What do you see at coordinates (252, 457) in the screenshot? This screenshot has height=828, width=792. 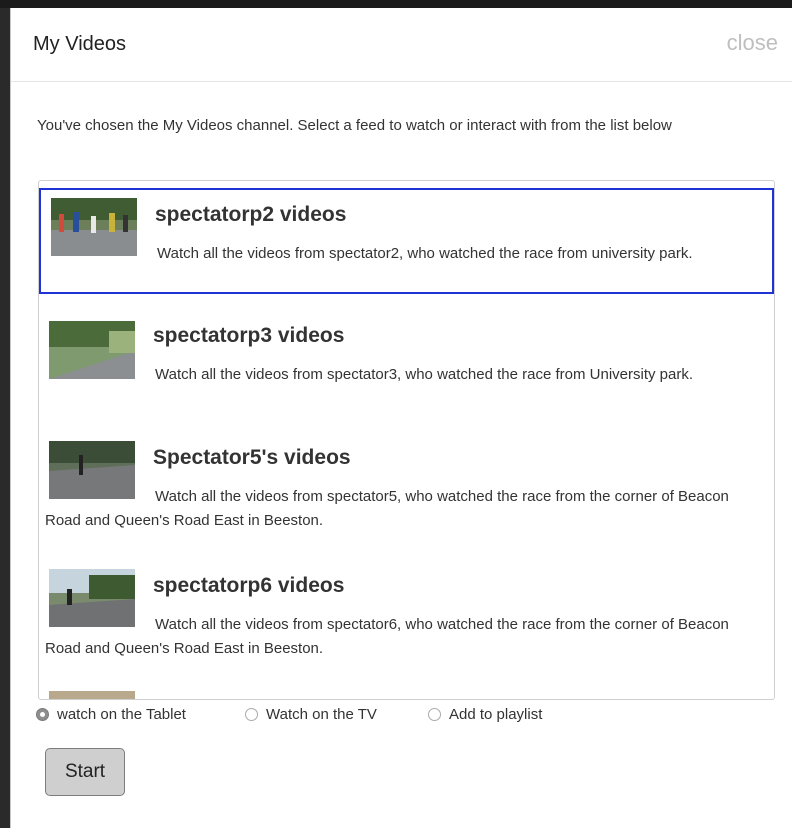 I see `feed-title: Spectator5's videos` at bounding box center [252, 457].